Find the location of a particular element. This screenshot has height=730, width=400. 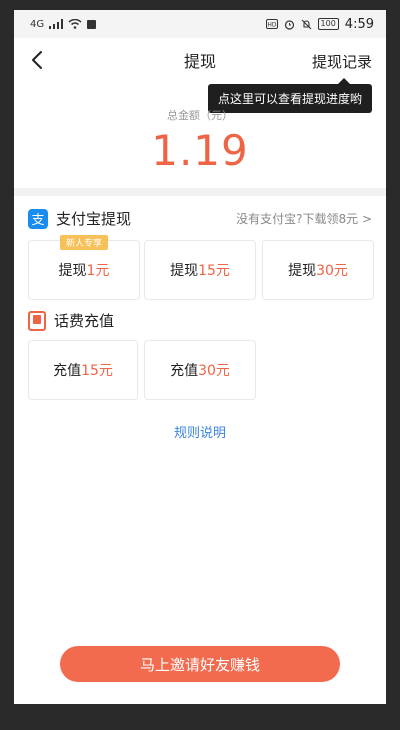

status-right: HD 100 4:59 is located at coordinates (319, 24).